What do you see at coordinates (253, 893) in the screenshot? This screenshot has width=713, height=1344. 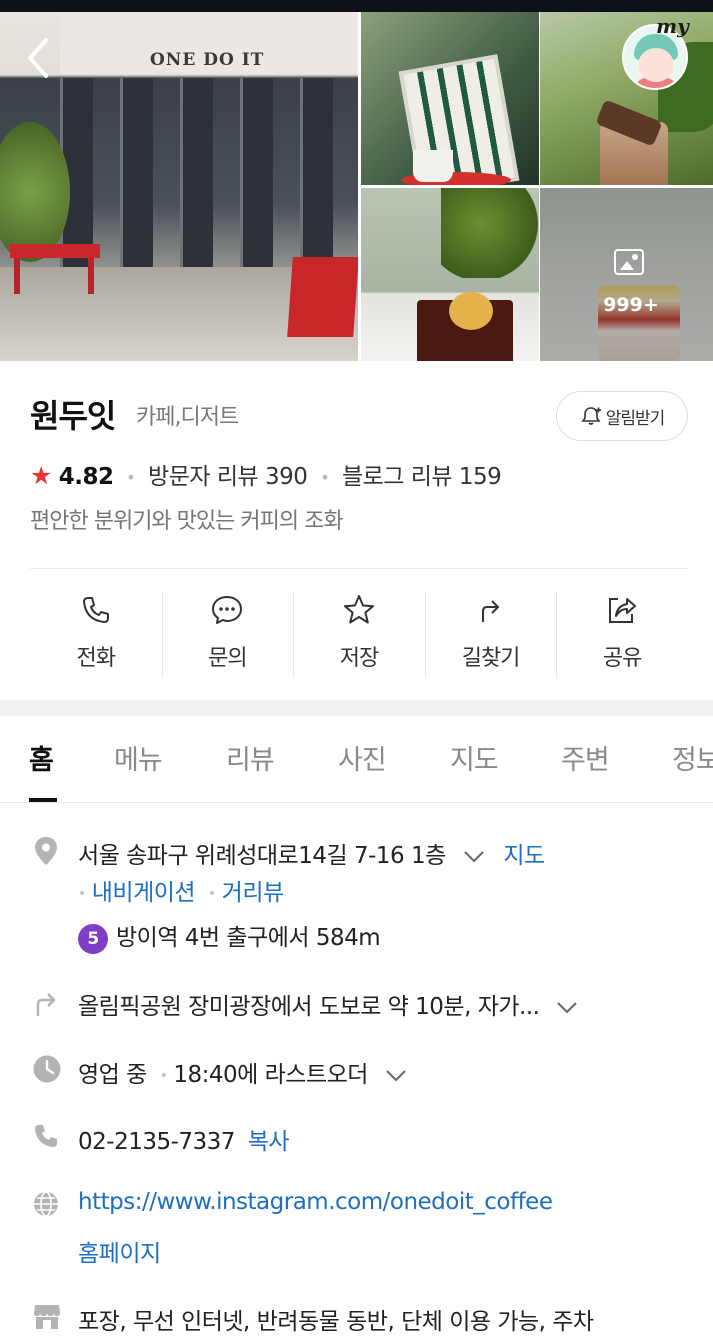 I see `street-view-link: 거리뷰` at bounding box center [253, 893].